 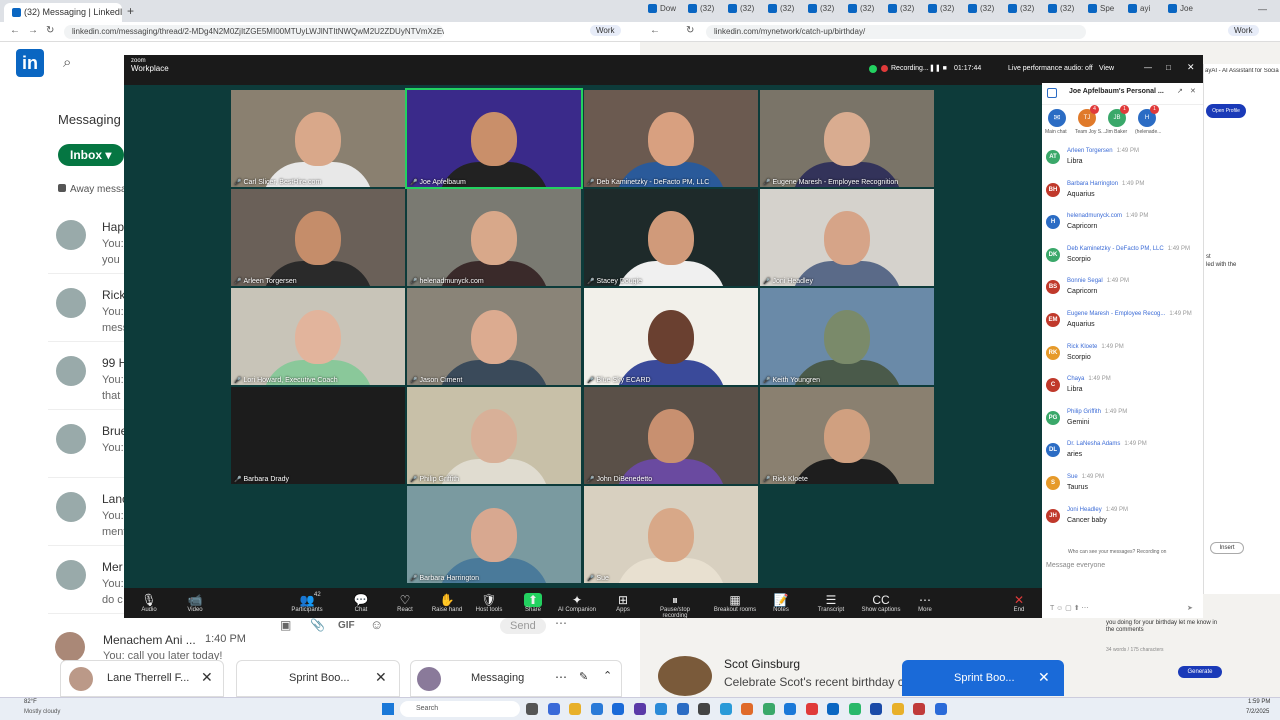 I want to click on new-tab-plus-icon: +, so click(x=130, y=11).